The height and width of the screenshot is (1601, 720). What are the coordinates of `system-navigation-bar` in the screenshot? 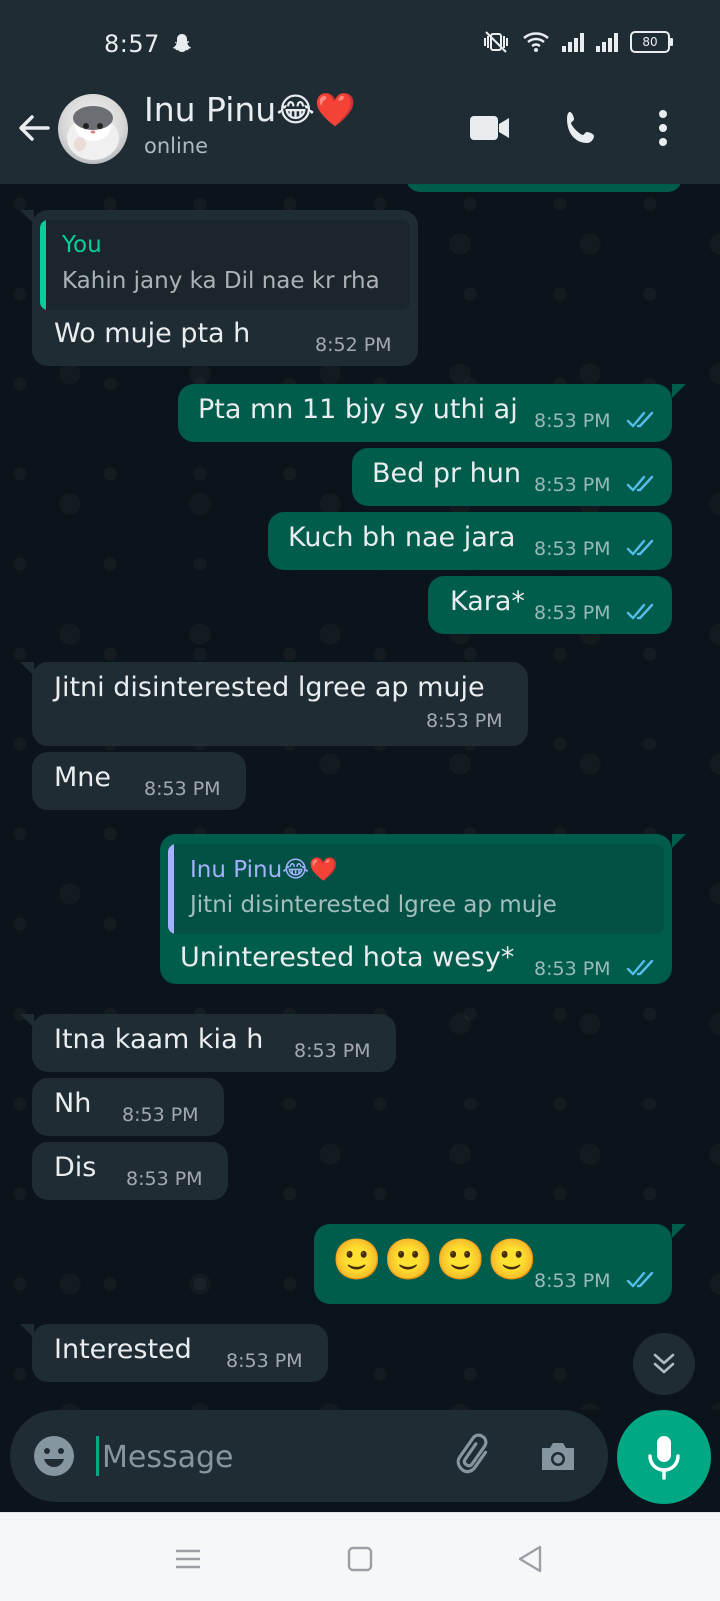 It's located at (360, 1556).